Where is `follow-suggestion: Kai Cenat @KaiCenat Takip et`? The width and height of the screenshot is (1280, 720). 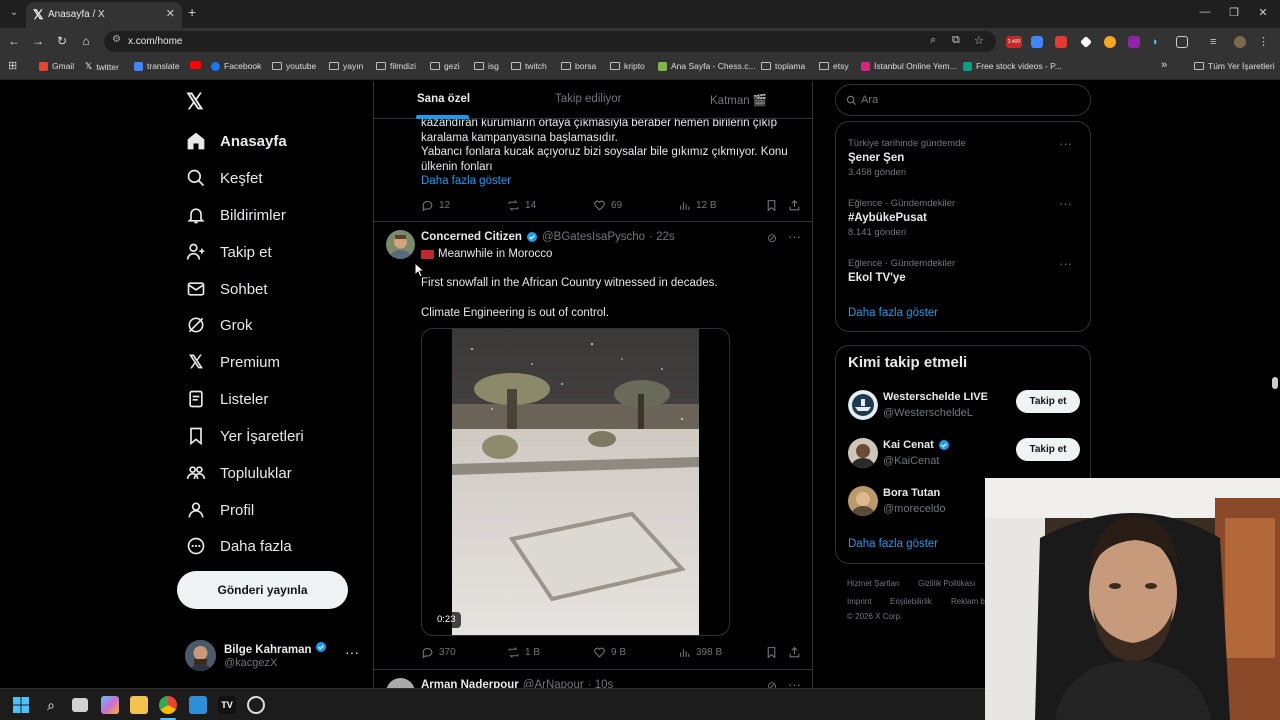
follow-suggestion: Kai Cenat @KaiCenat Takip et is located at coordinates (965, 456).